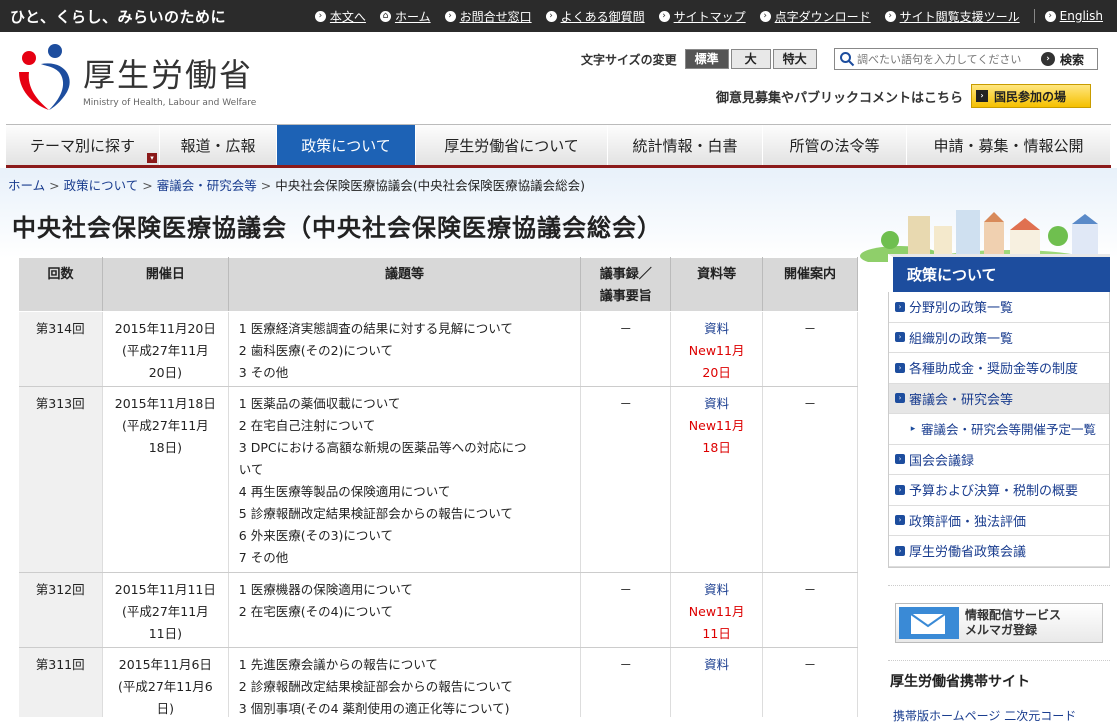 This screenshot has height=724, width=1117. What do you see at coordinates (165, 479) in the screenshot?
I see `meeting-date: 2015年11月18日 (平成27年11月 18日)` at bounding box center [165, 479].